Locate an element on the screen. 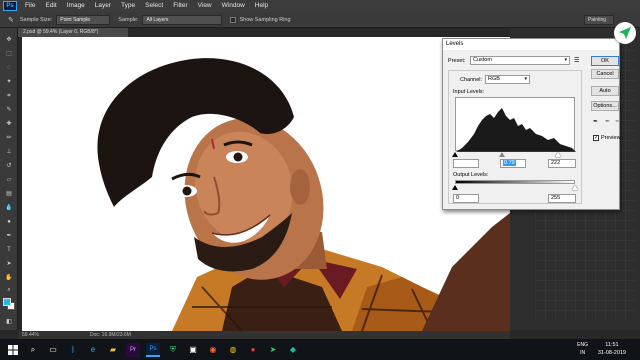 The image size is (640, 360). channel-label: Channel: is located at coordinates (471, 80).